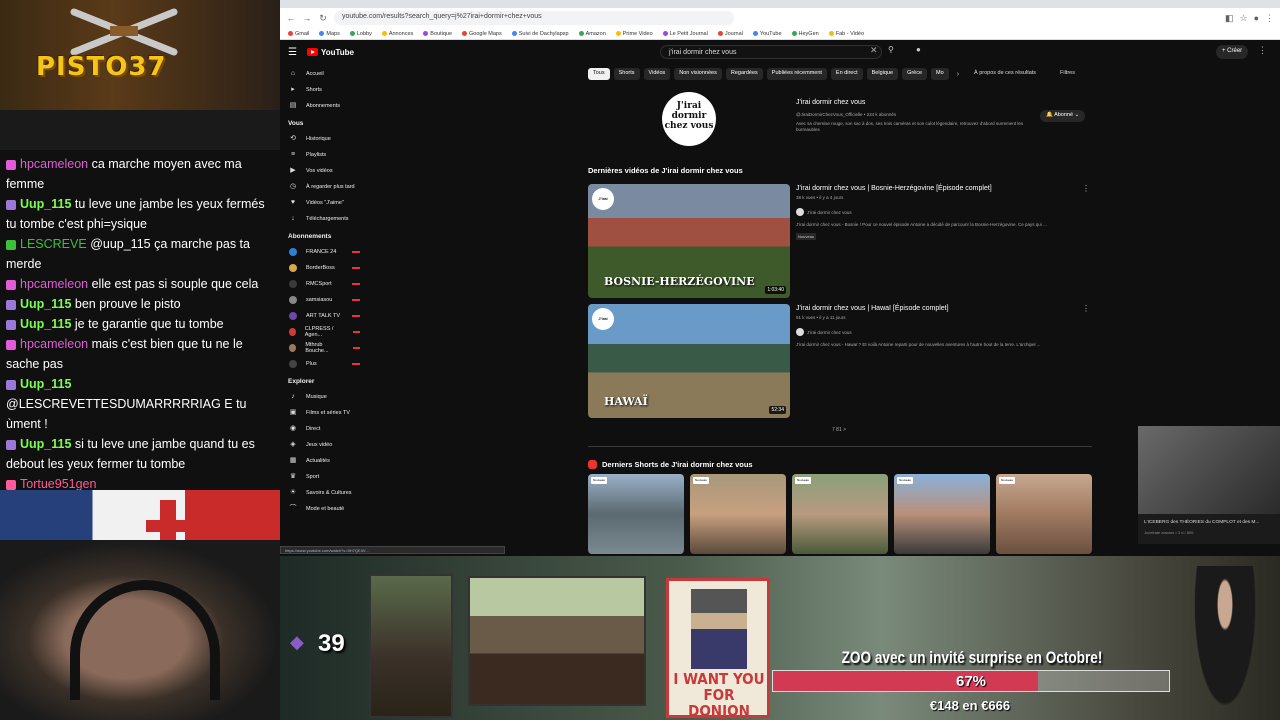  Describe the element at coordinates (437, 34) in the screenshot. I see `bookmark-item: Boutique` at that location.